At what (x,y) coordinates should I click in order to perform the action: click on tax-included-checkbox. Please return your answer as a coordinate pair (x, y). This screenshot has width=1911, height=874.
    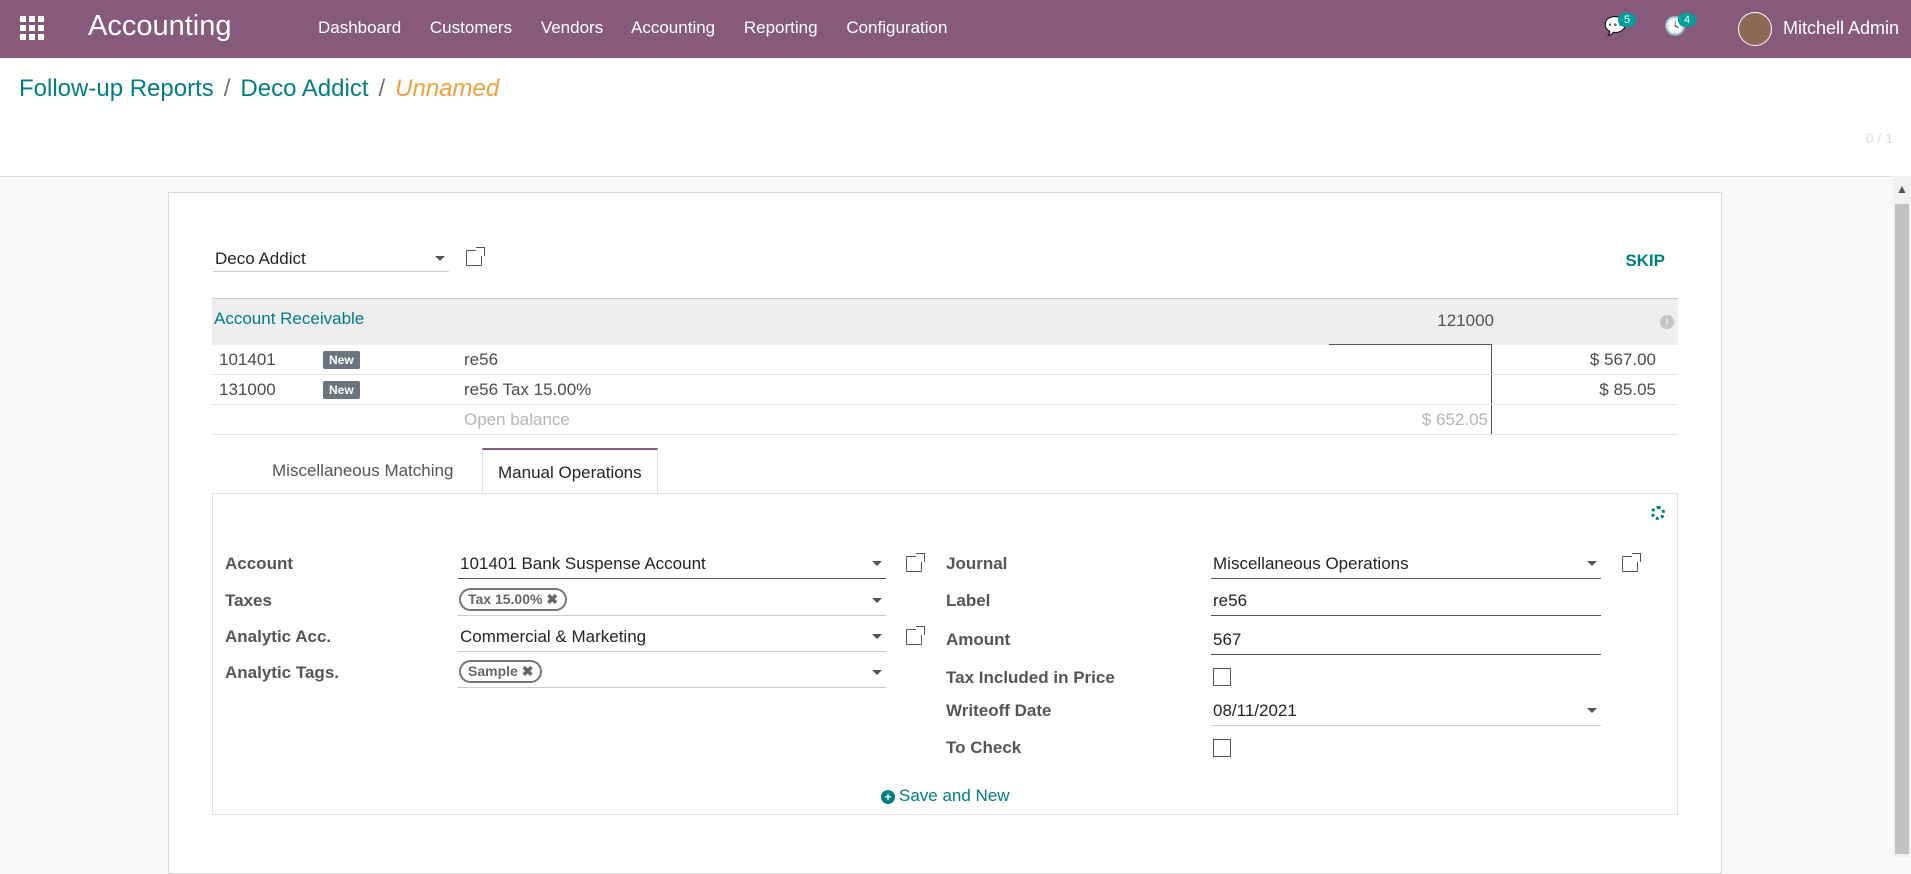
    Looking at the image, I should click on (1222, 677).